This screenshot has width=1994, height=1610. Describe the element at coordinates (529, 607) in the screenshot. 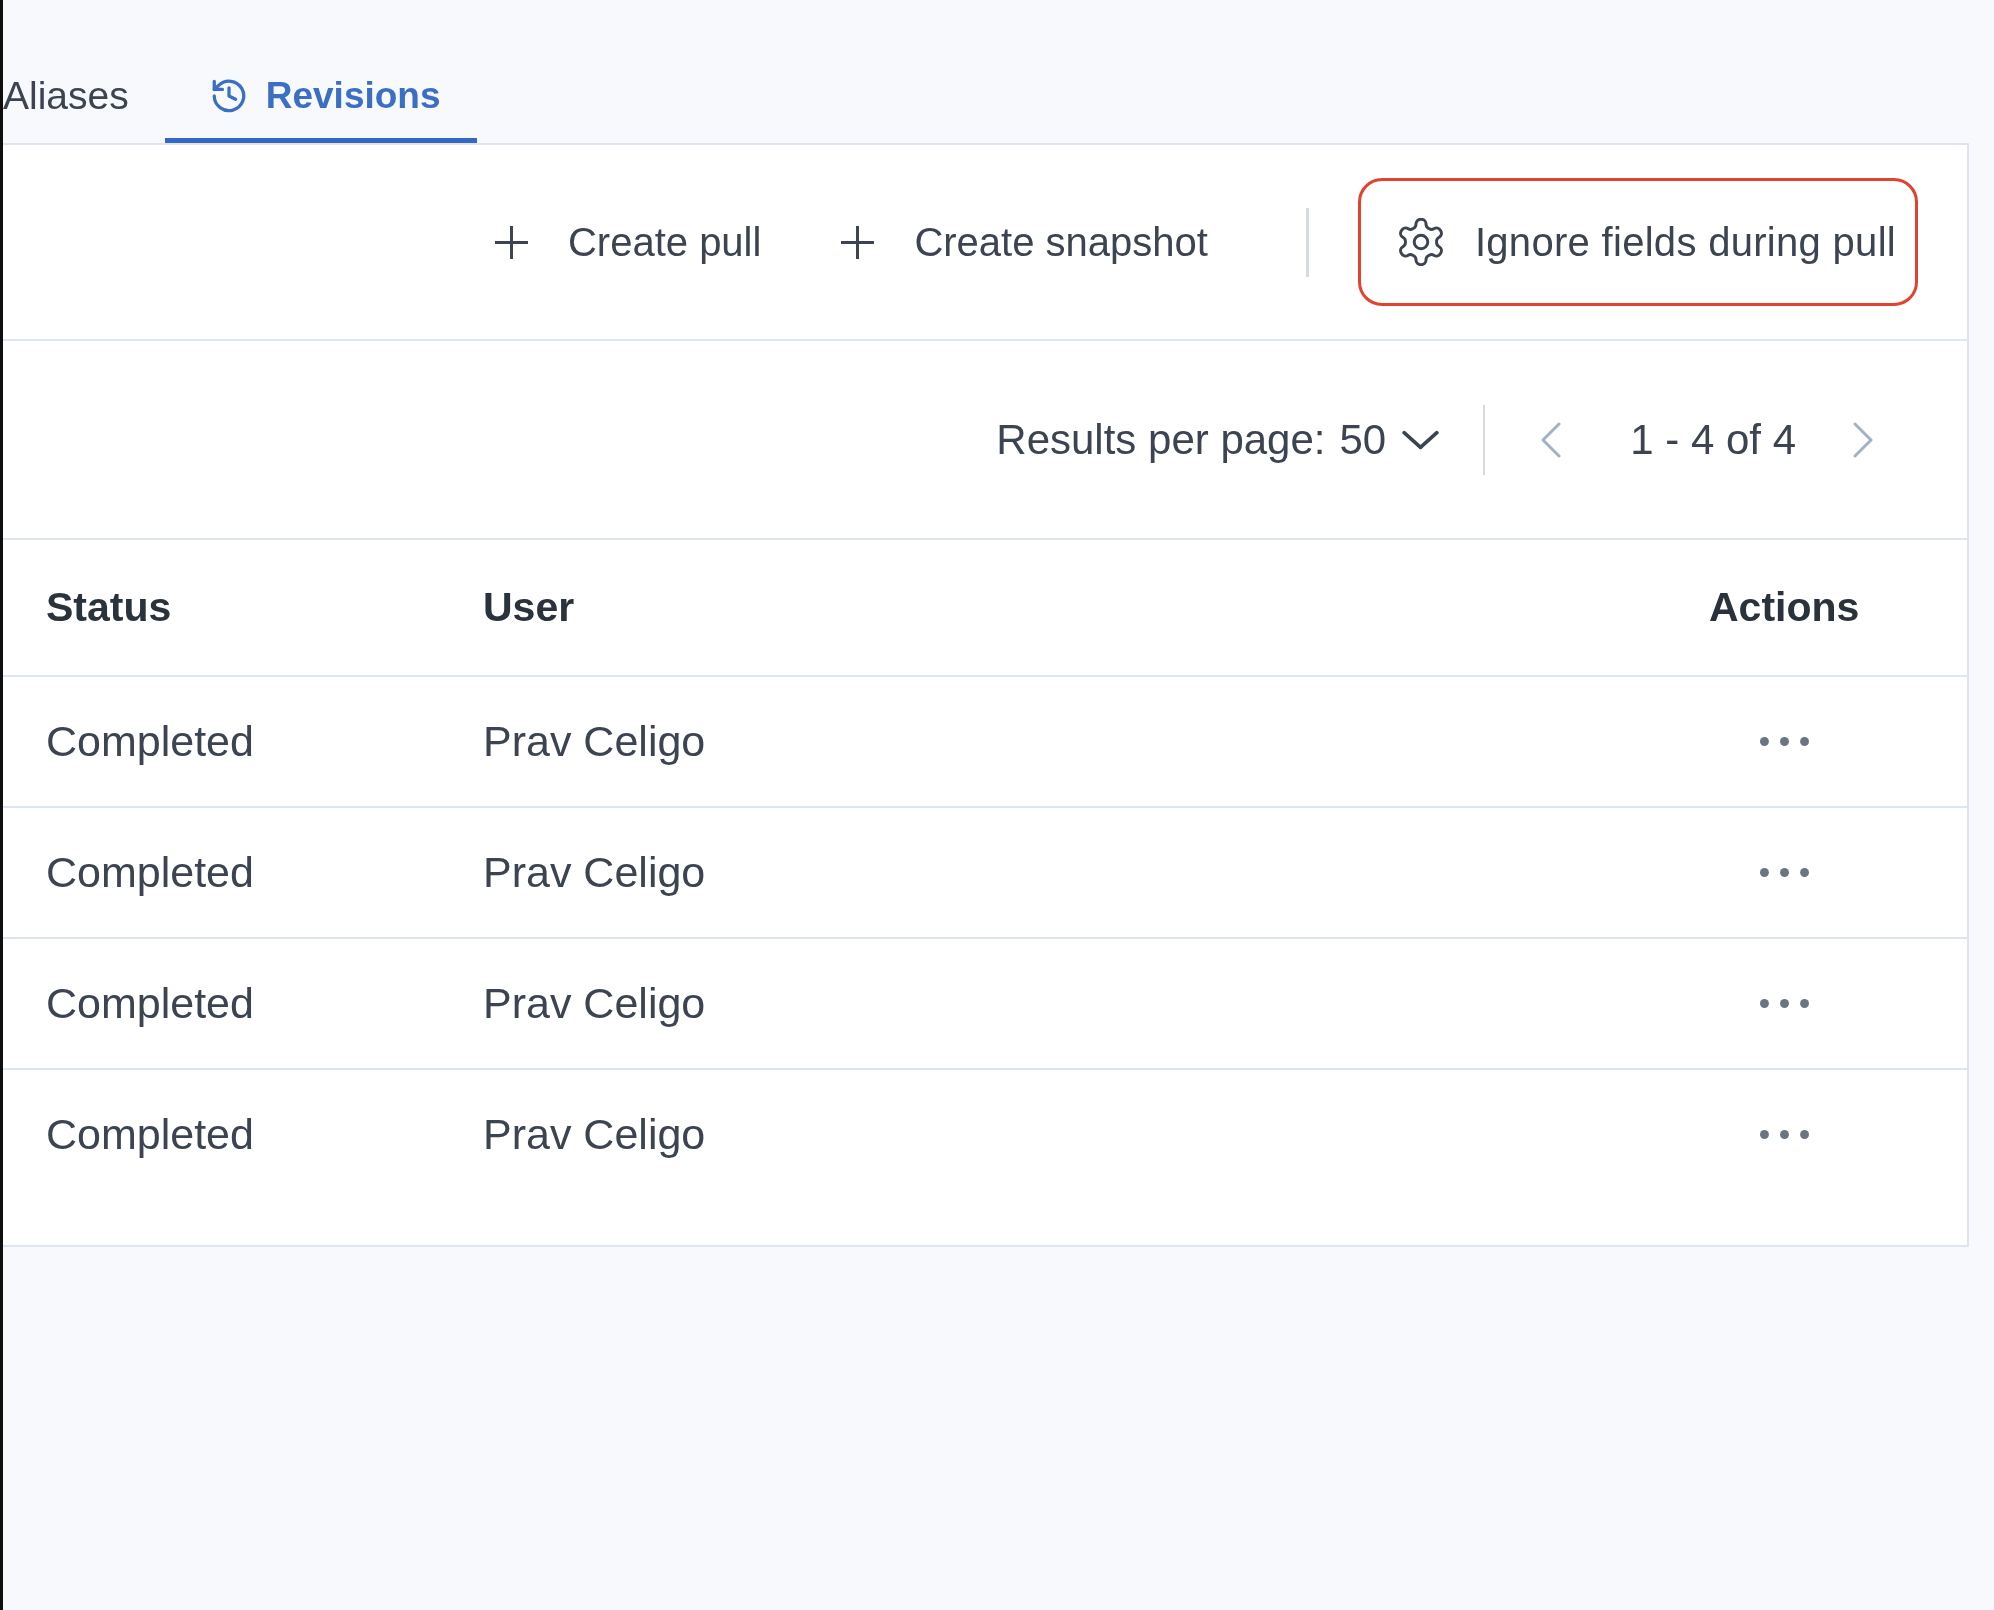

I see `column-header: User` at that location.